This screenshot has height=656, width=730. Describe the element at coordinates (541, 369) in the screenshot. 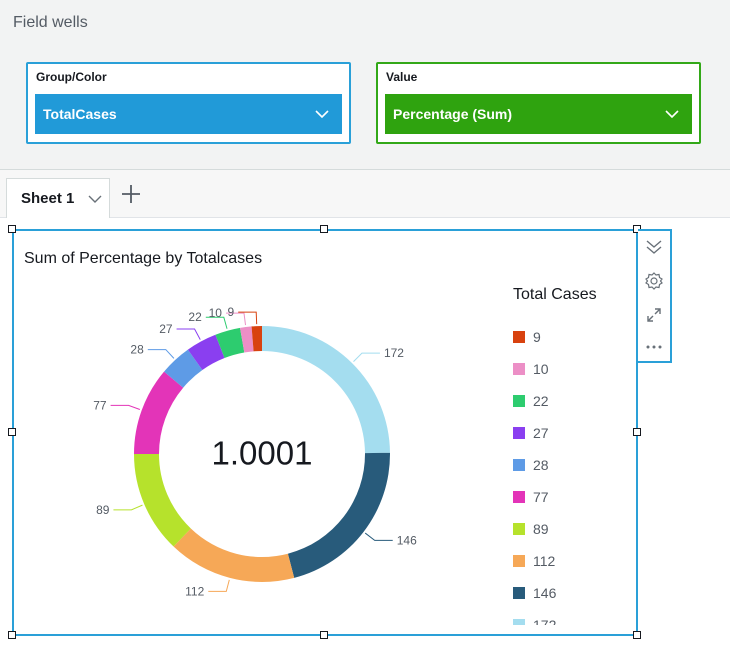

I see `legend-label: 10` at that location.